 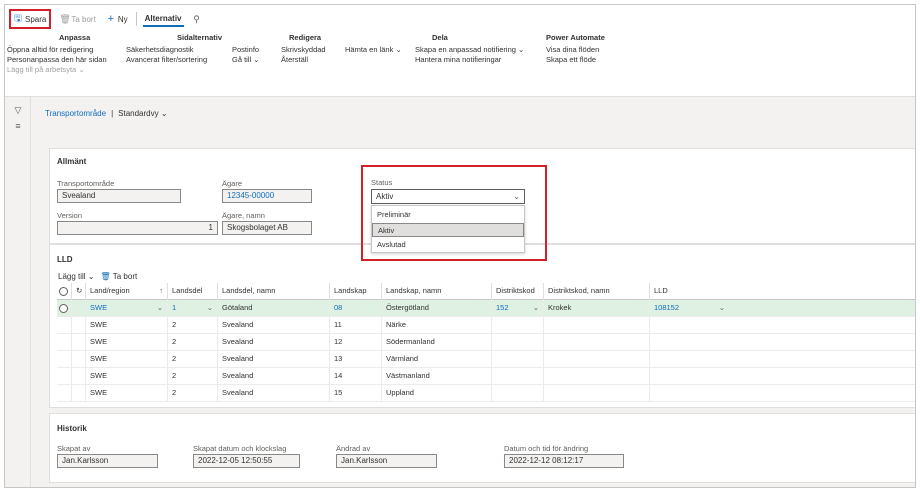 What do you see at coordinates (564, 461) in the screenshot?
I see `modified-at-field: 2022-12-12 08:12:17` at bounding box center [564, 461].